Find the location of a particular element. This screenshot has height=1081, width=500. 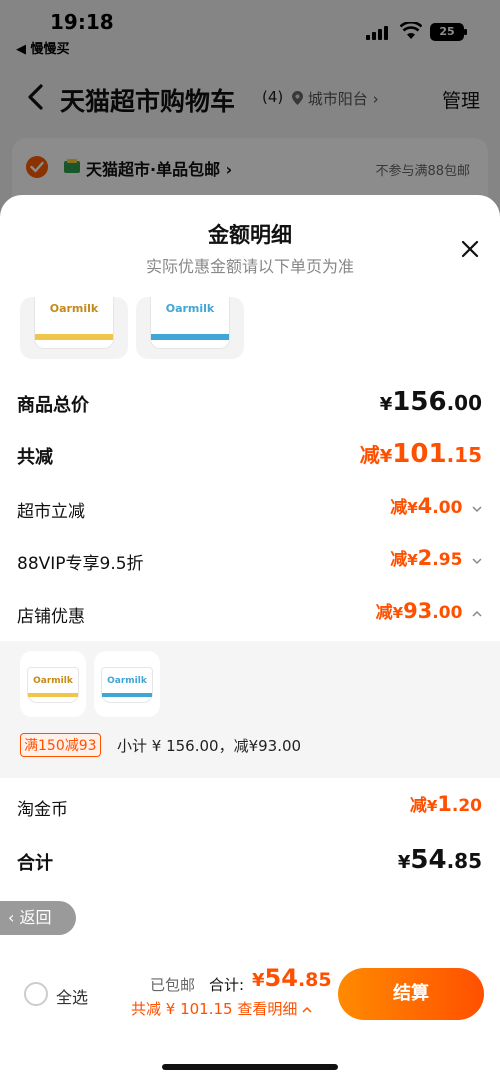

store-promo-row: 店铺优惠 减¥93.00 is located at coordinates (250, 614).